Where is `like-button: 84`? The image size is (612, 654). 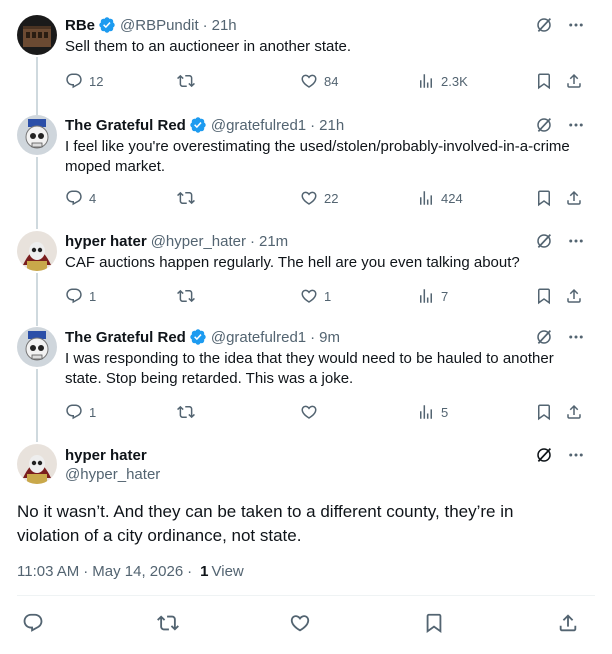 like-button: 84 is located at coordinates (319, 81).